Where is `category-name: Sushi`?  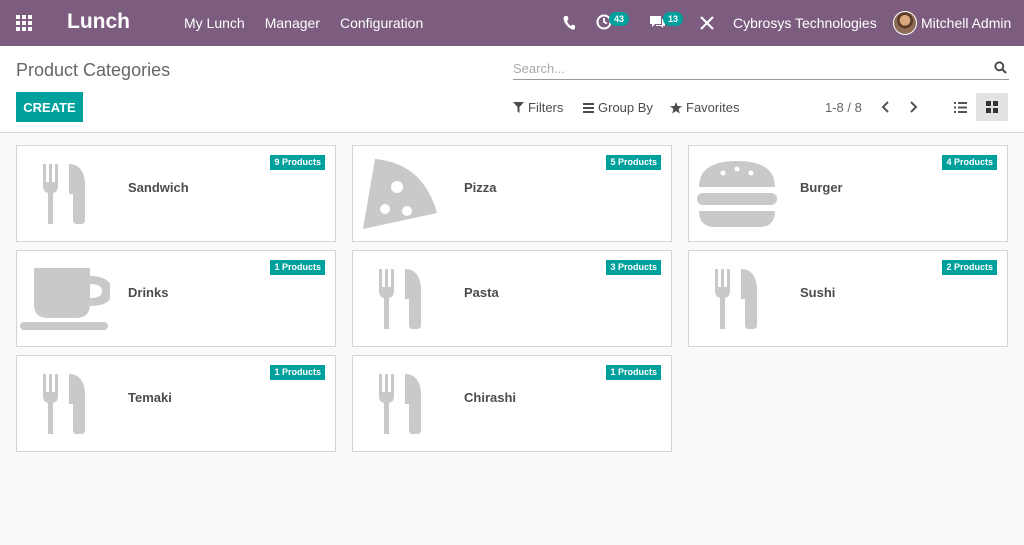
category-name: Sushi is located at coordinates (818, 292).